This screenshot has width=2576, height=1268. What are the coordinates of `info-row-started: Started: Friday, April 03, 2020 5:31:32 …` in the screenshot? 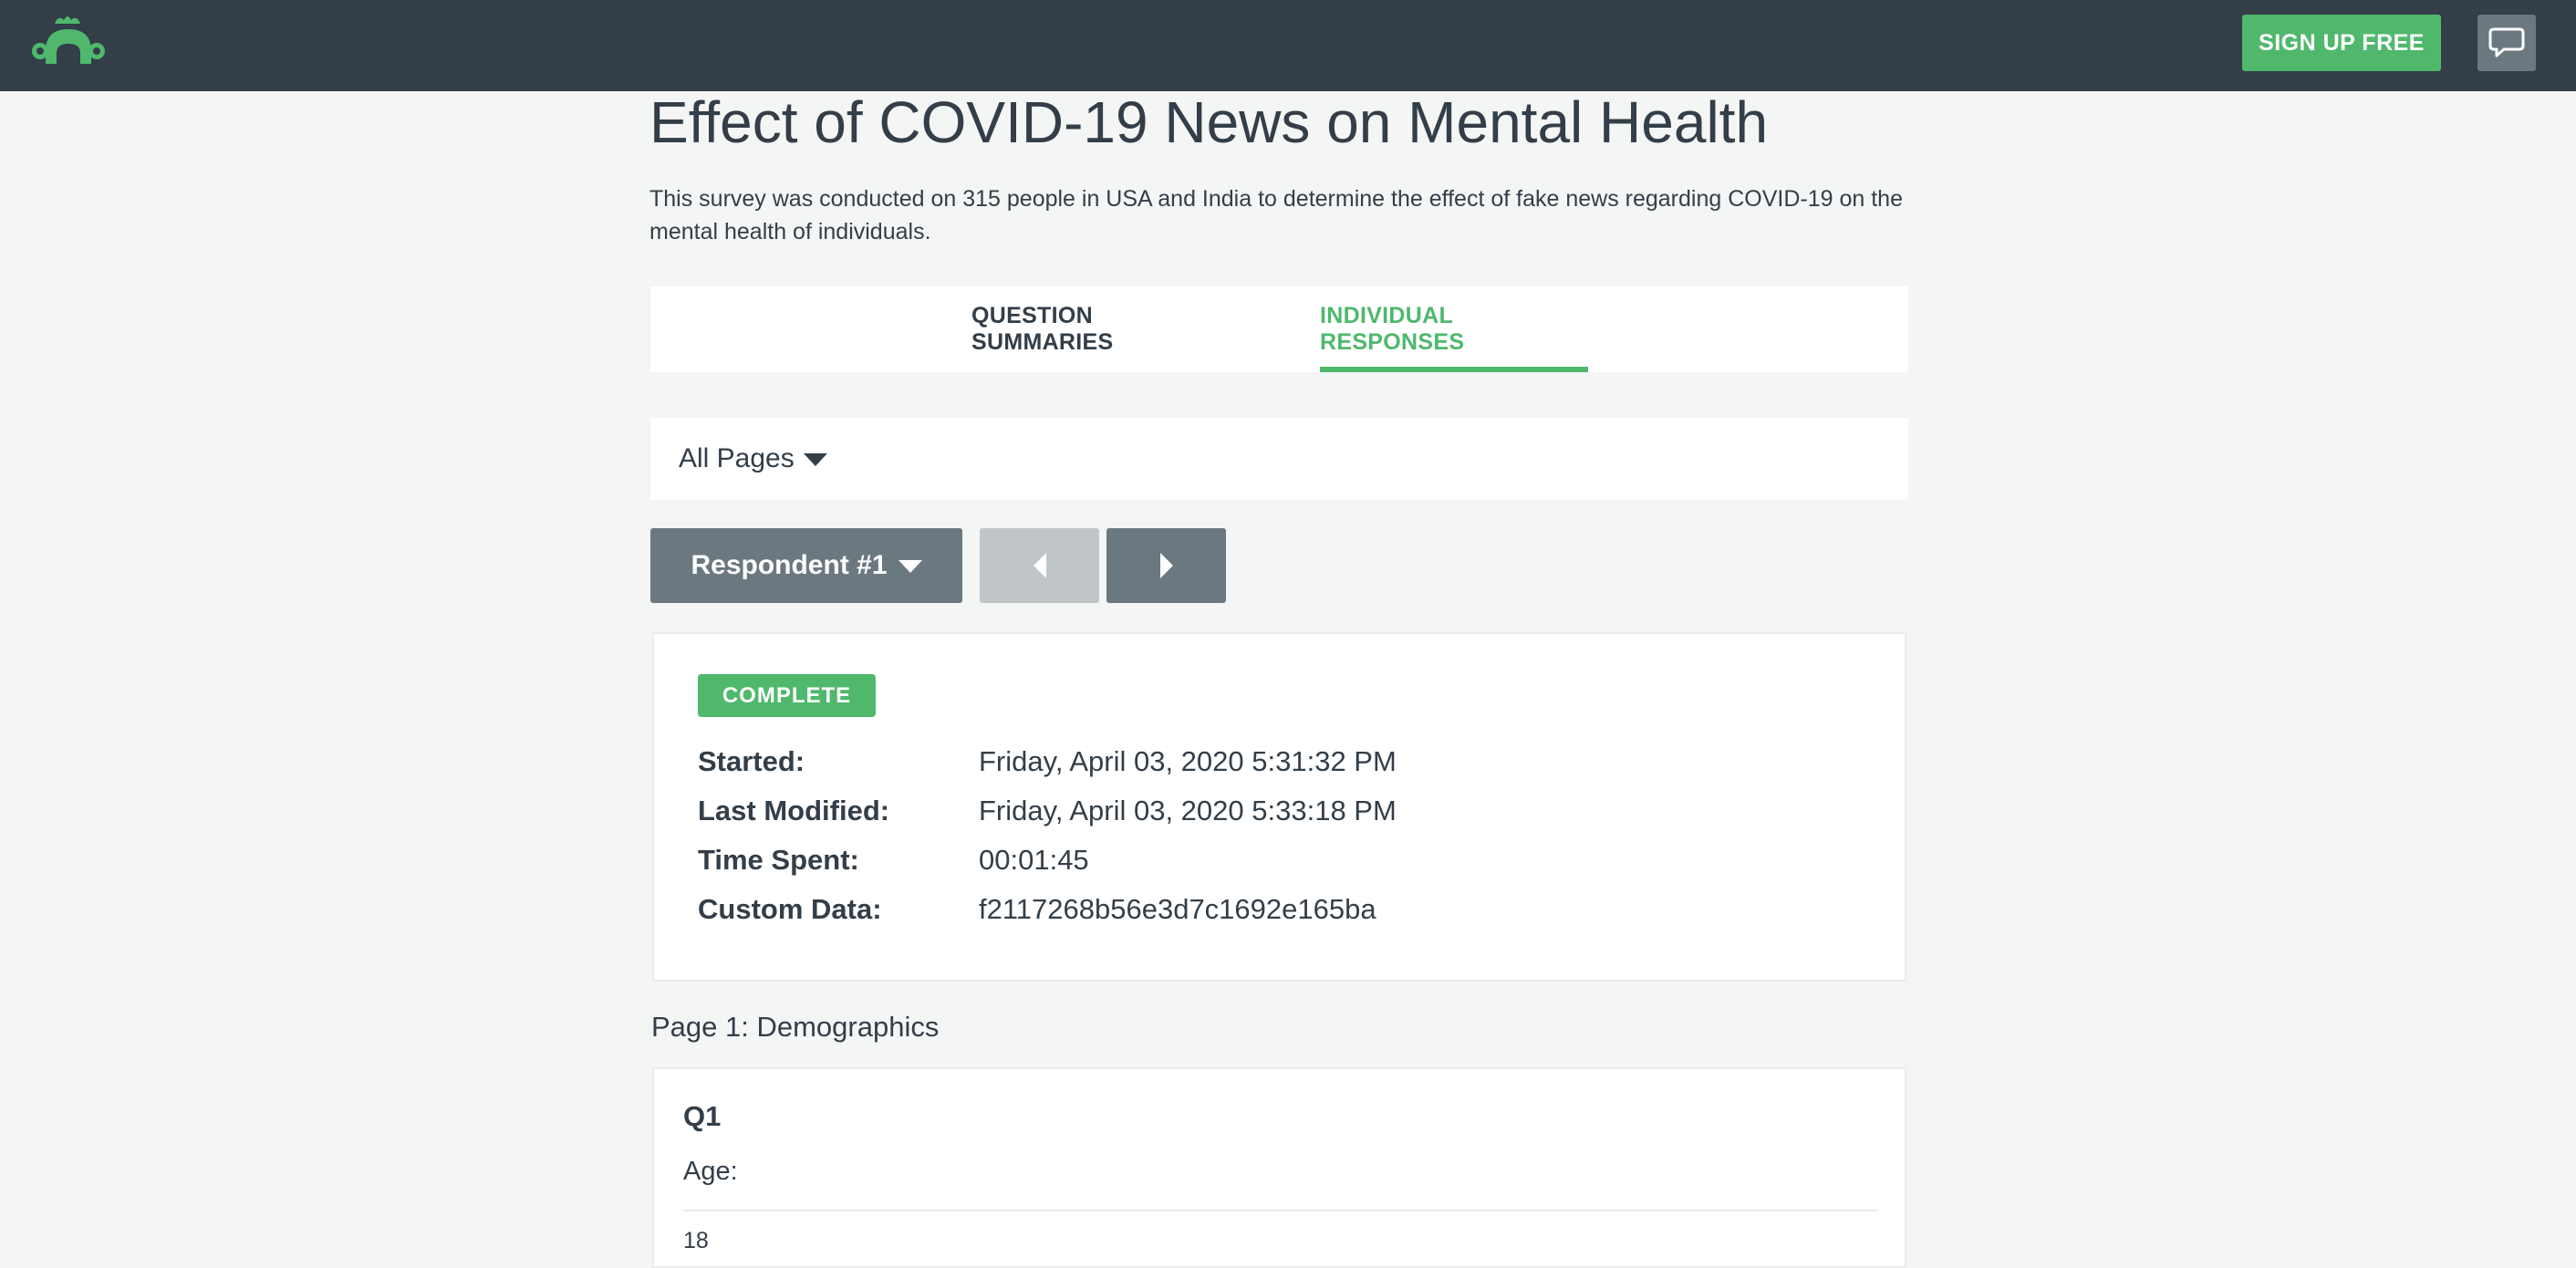 It's located at (1291, 761).